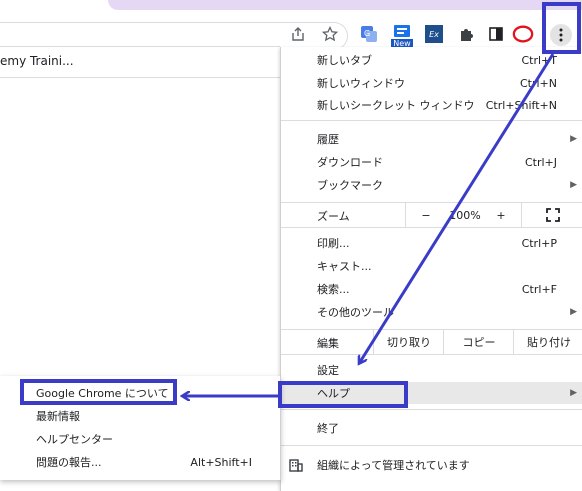 This screenshot has width=582, height=491. Describe the element at coordinates (396, 105) in the screenshot. I see `menu-item-label: 新しいシークレット ウィンドウ` at that location.